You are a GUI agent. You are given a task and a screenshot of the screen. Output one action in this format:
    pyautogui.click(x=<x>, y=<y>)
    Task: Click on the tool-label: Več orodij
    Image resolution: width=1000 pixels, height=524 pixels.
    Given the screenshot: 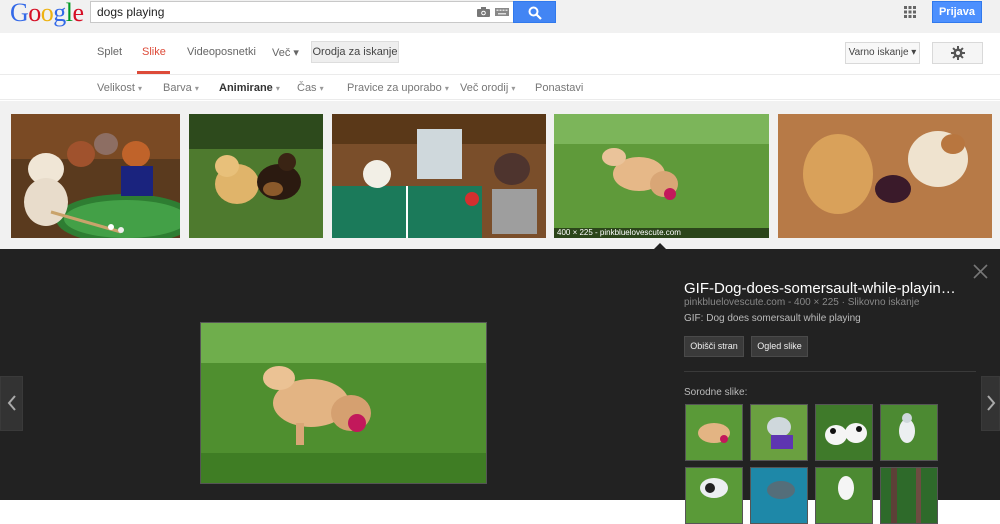 What is the action you would take?
    pyautogui.click(x=484, y=88)
    